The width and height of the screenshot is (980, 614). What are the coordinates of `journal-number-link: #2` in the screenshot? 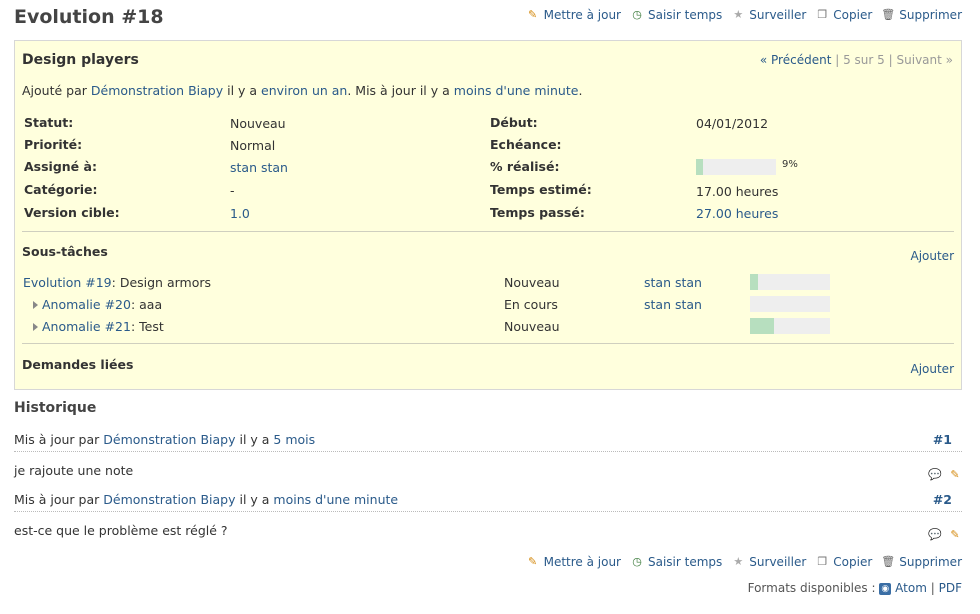 It's located at (942, 499).